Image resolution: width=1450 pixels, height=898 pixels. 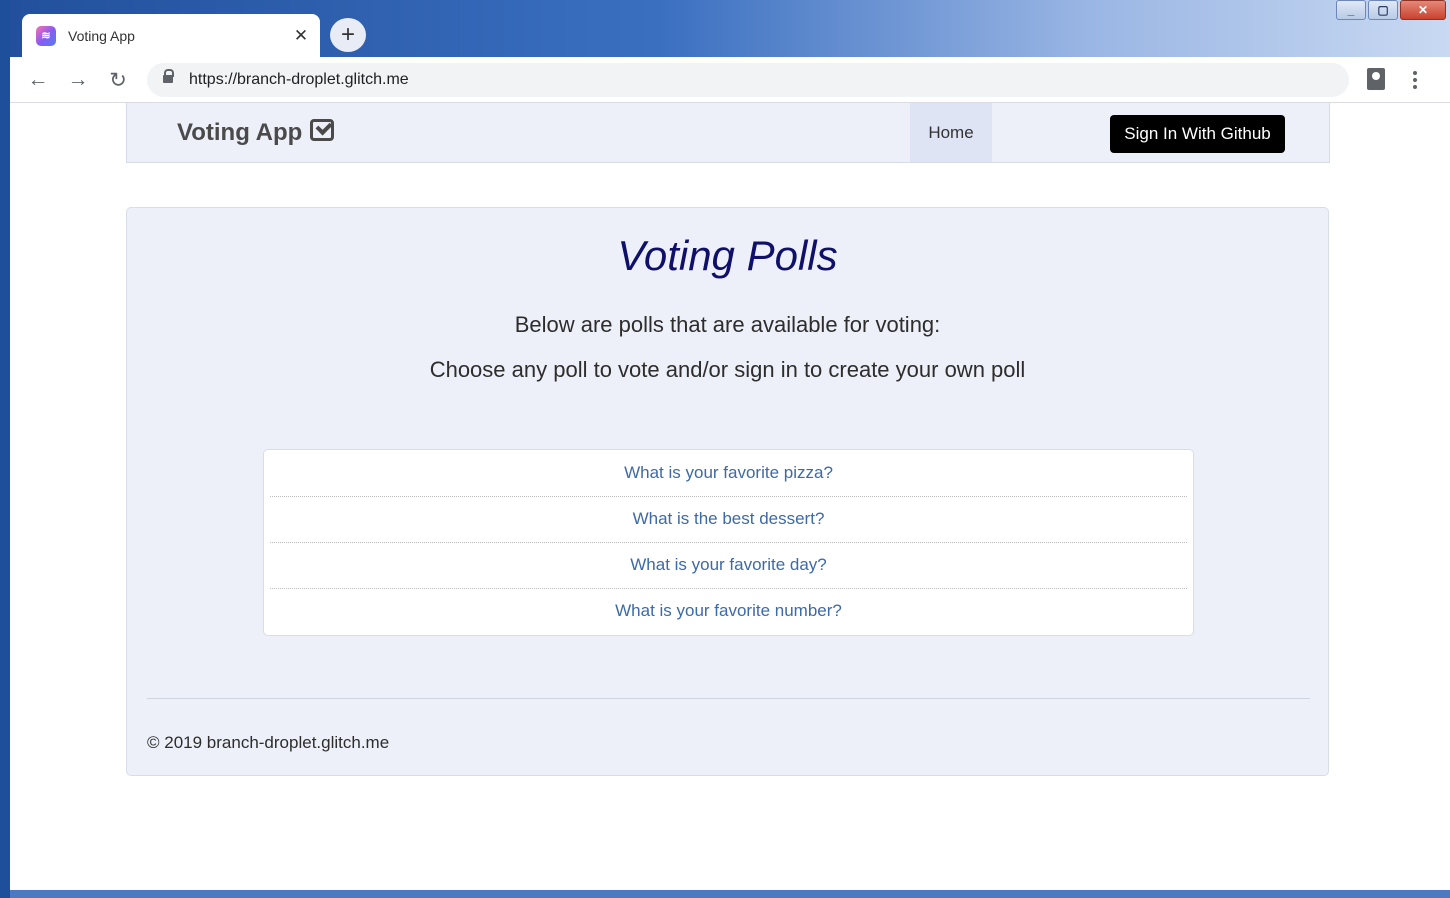 What do you see at coordinates (78, 80) in the screenshot?
I see `forward-arrow-icon: →` at bounding box center [78, 80].